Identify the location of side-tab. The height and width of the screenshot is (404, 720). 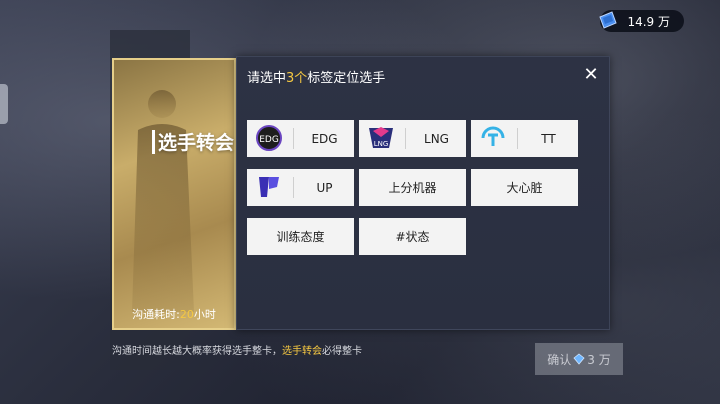
(4, 104).